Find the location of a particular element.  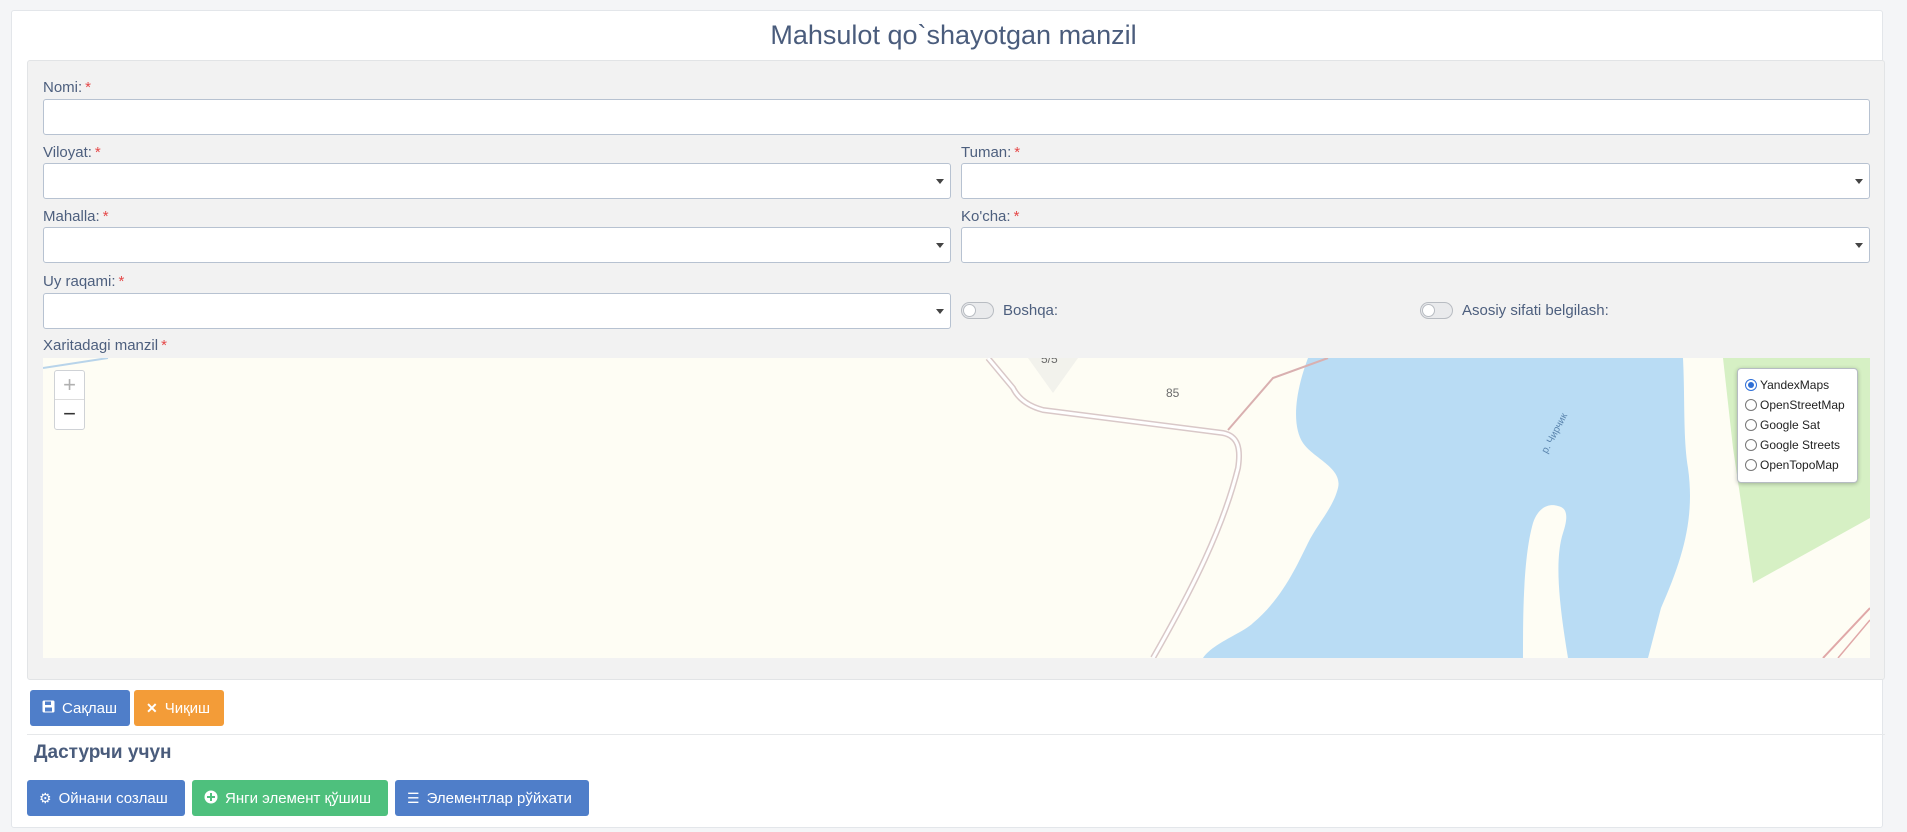

exit-button-label: Чиқиш is located at coordinates (187, 708).